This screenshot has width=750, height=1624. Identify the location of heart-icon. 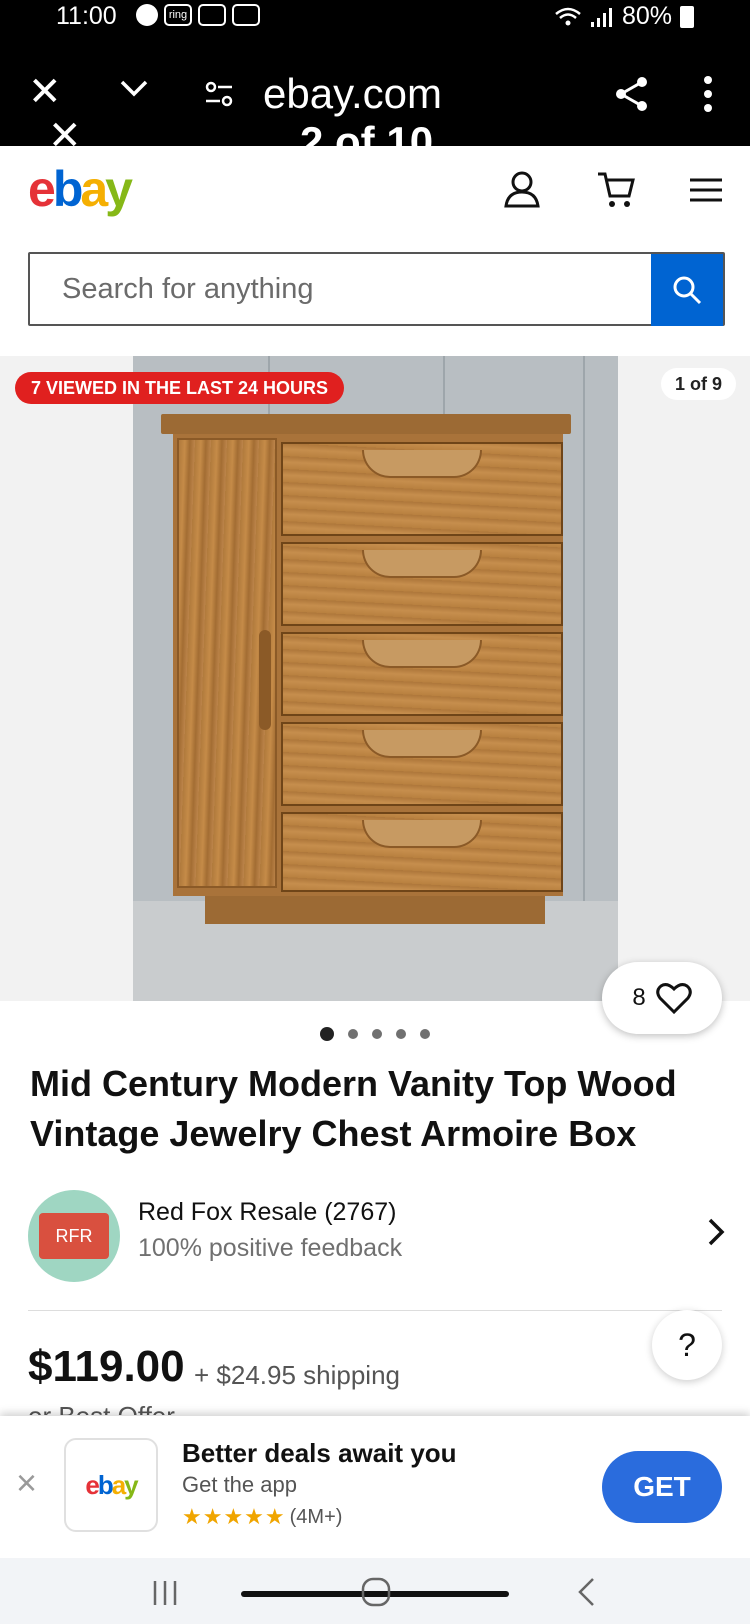
(673, 998).